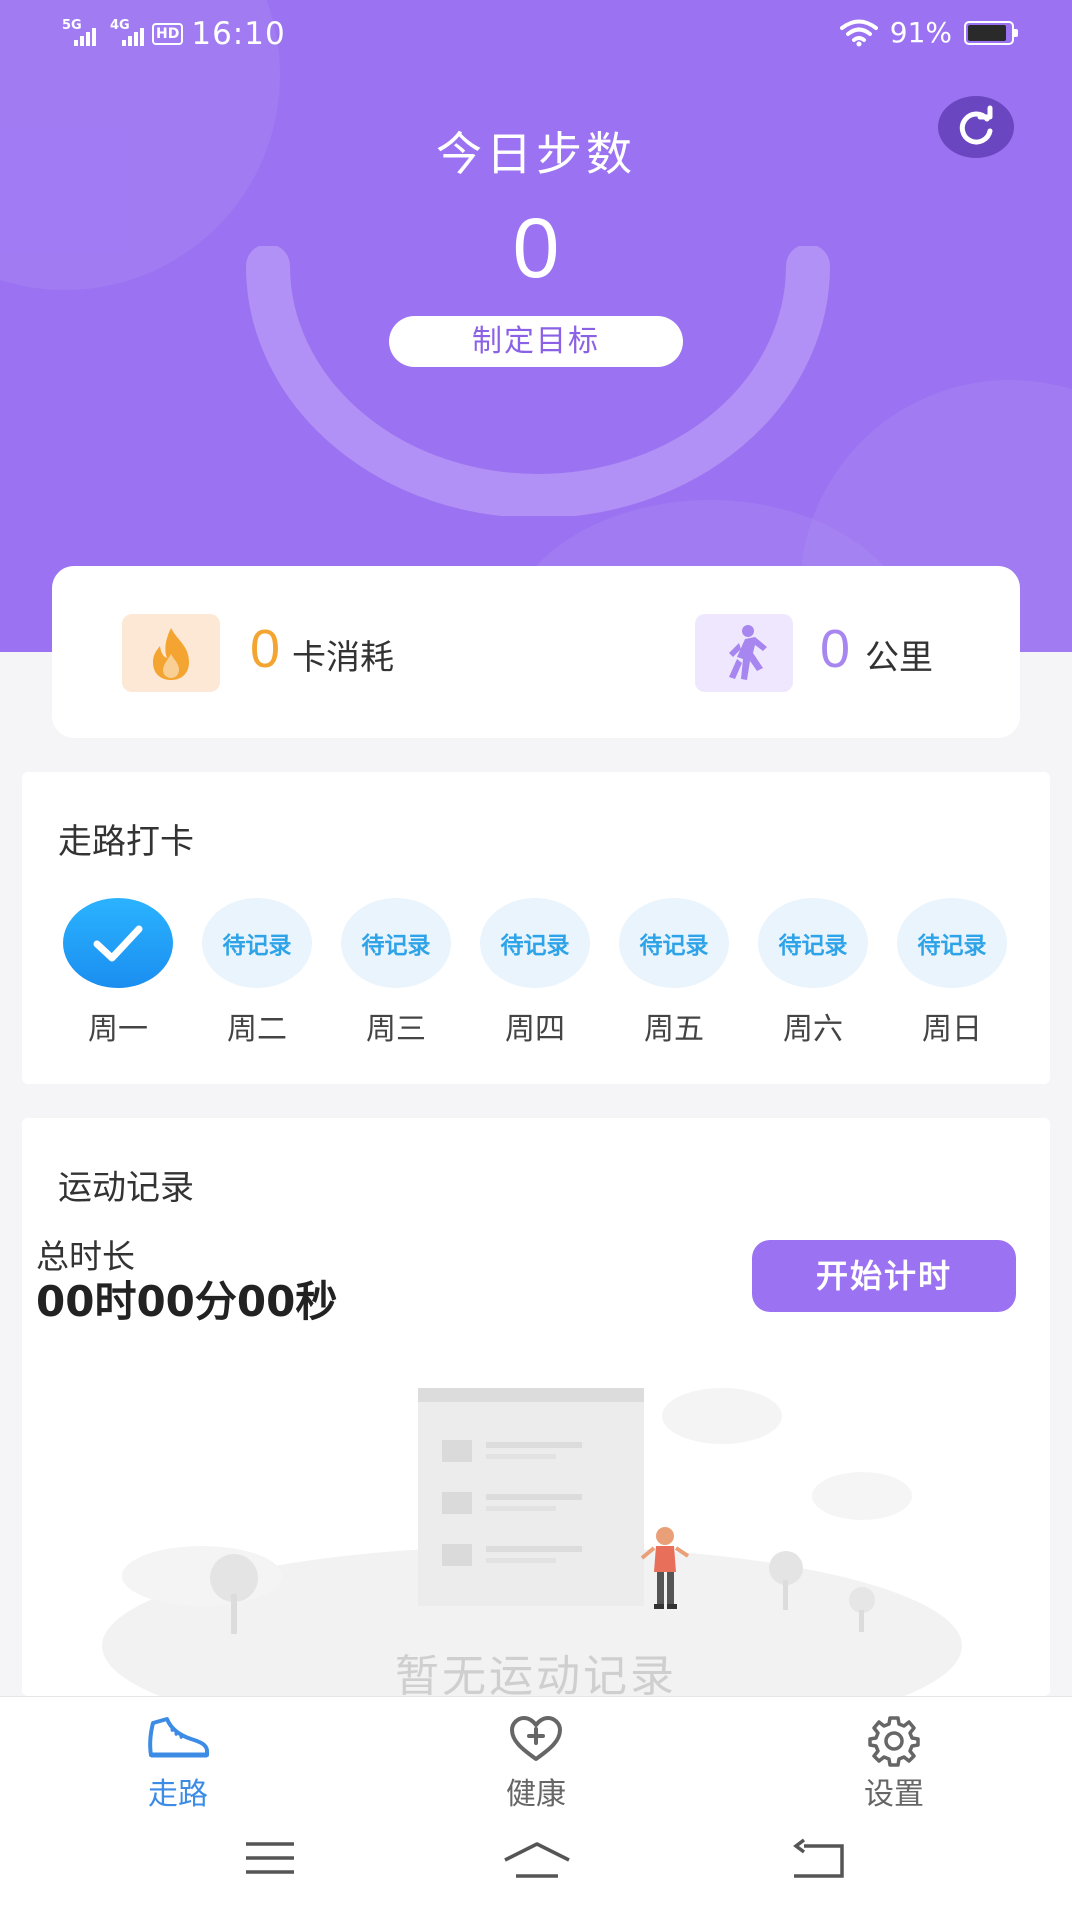 This screenshot has height=1912, width=1072. I want to click on gear-icon, so click(894, 1741).